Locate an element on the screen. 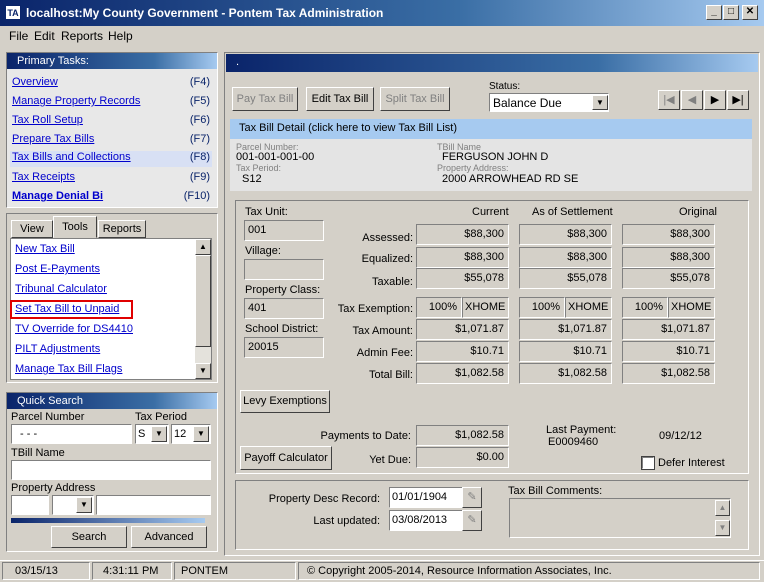 The height and width of the screenshot is (582, 764). split-tax-bill-button: Split Tax Bill is located at coordinates (415, 99).